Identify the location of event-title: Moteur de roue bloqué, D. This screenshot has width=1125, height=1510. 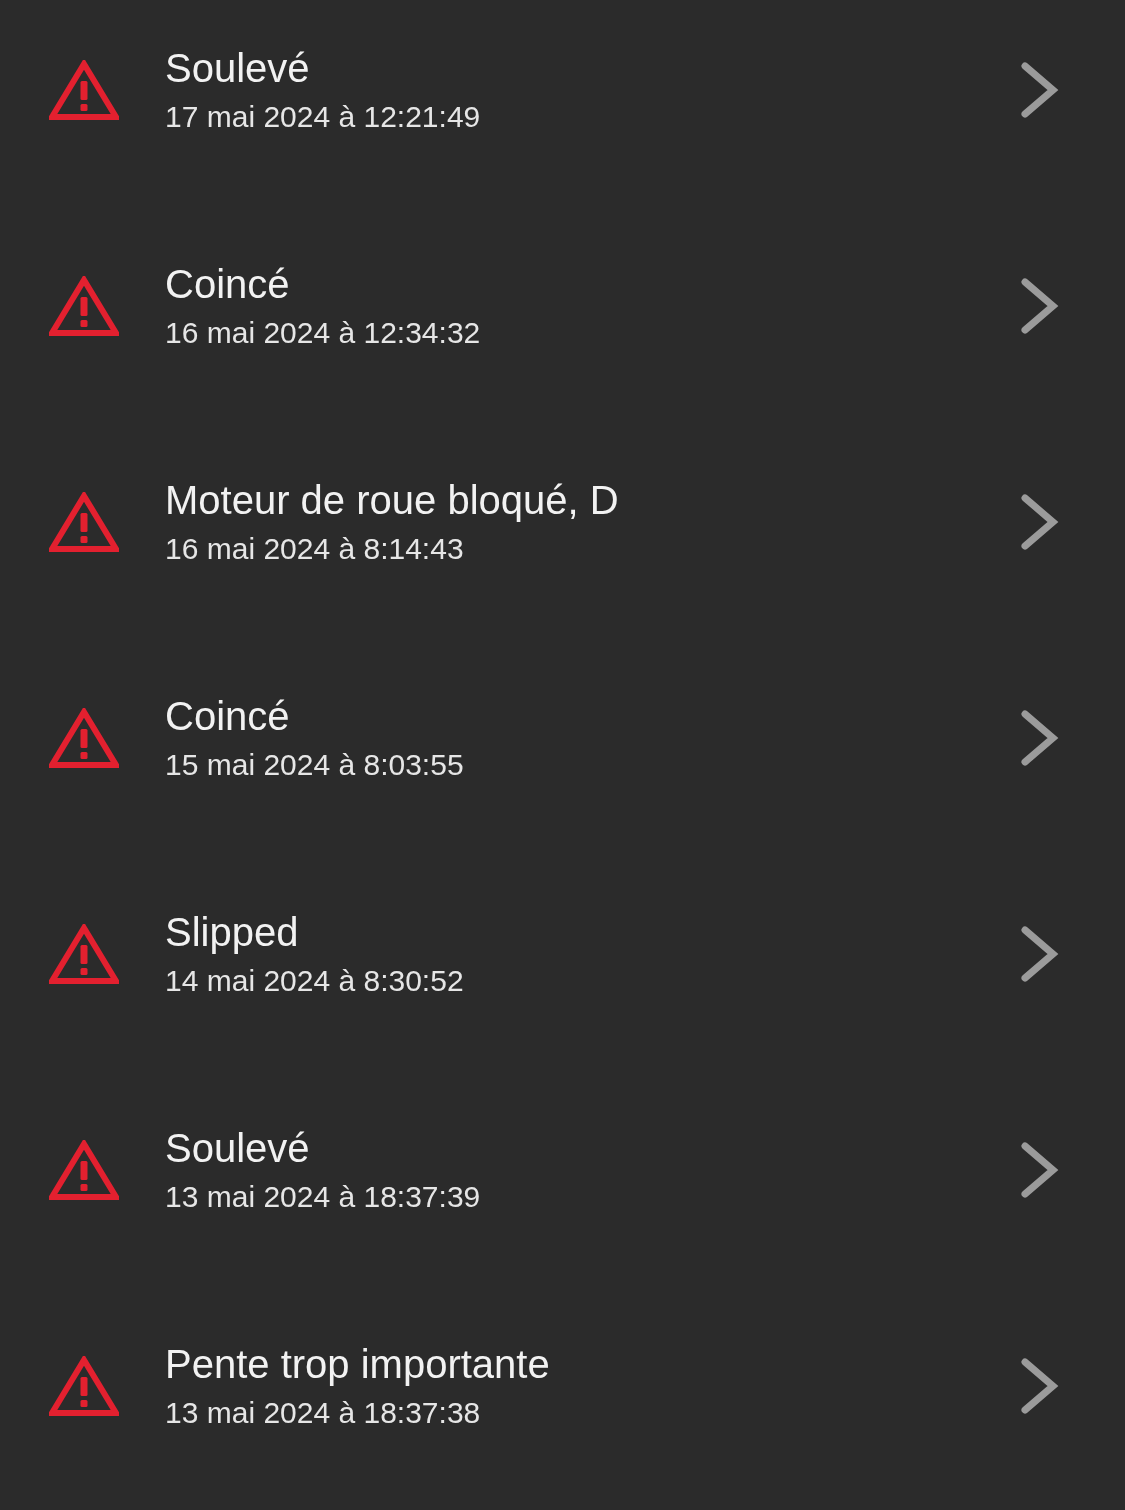
(392, 500).